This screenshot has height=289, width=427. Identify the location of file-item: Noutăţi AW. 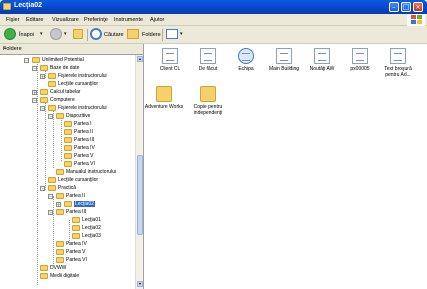
(322, 65).